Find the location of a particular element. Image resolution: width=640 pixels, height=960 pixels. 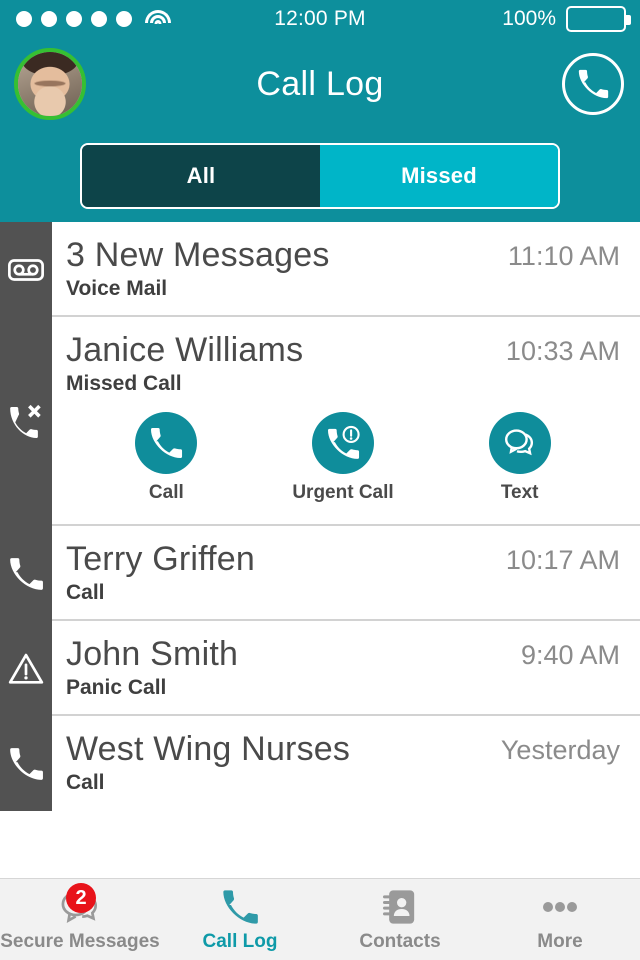

list-item-title: John Smith is located at coordinates (152, 654).